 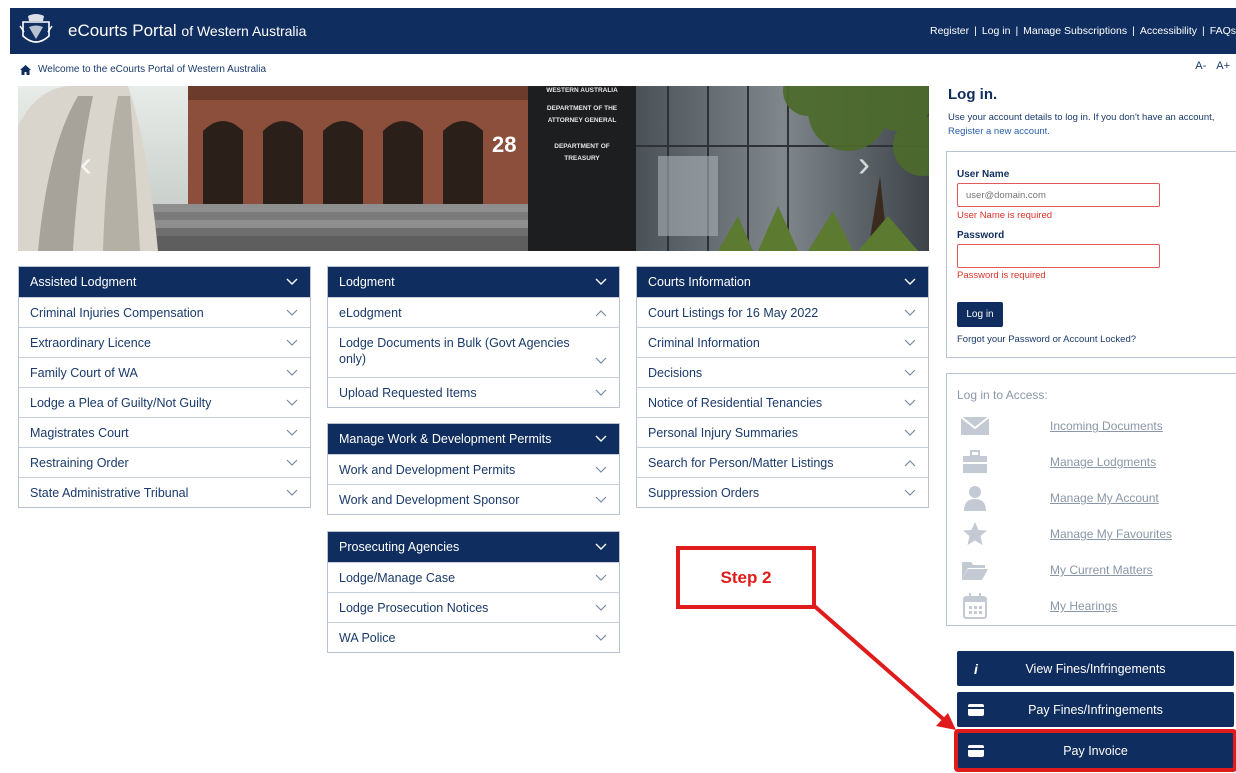 I want to click on step-2-callout: Step 2, so click(x=746, y=577).